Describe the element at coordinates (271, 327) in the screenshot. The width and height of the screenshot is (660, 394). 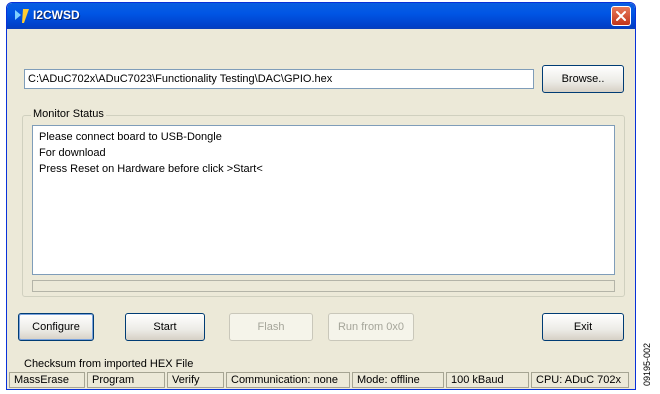
I see `flash-button: Flash` at that location.